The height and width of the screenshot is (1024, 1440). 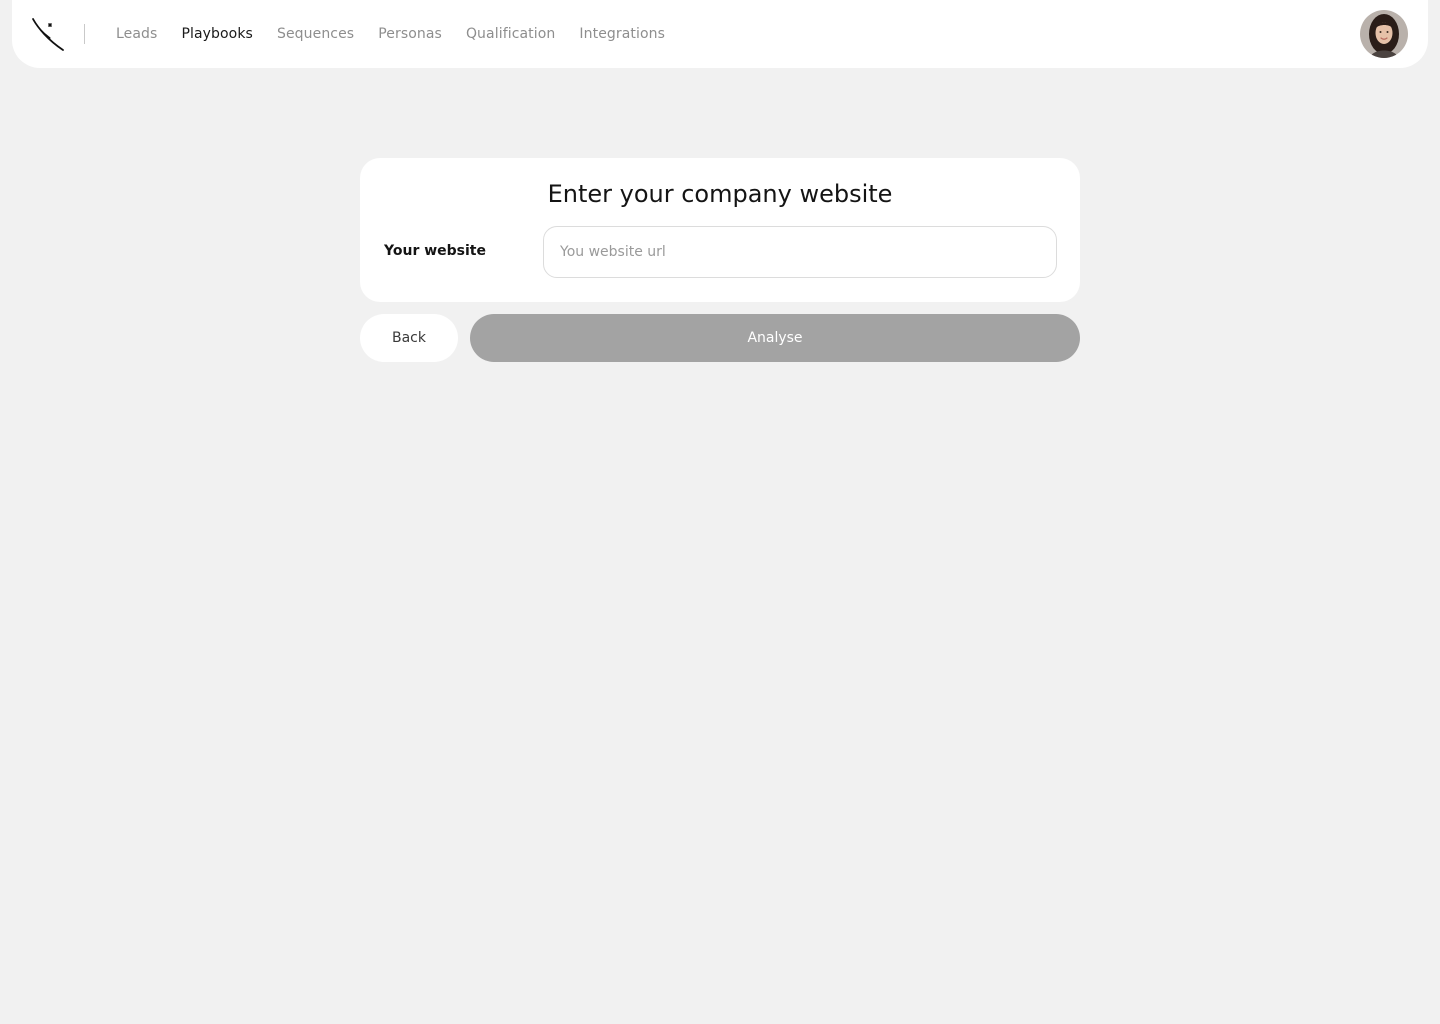 What do you see at coordinates (622, 34) in the screenshot?
I see `nav-item-integrations: Integrations` at bounding box center [622, 34].